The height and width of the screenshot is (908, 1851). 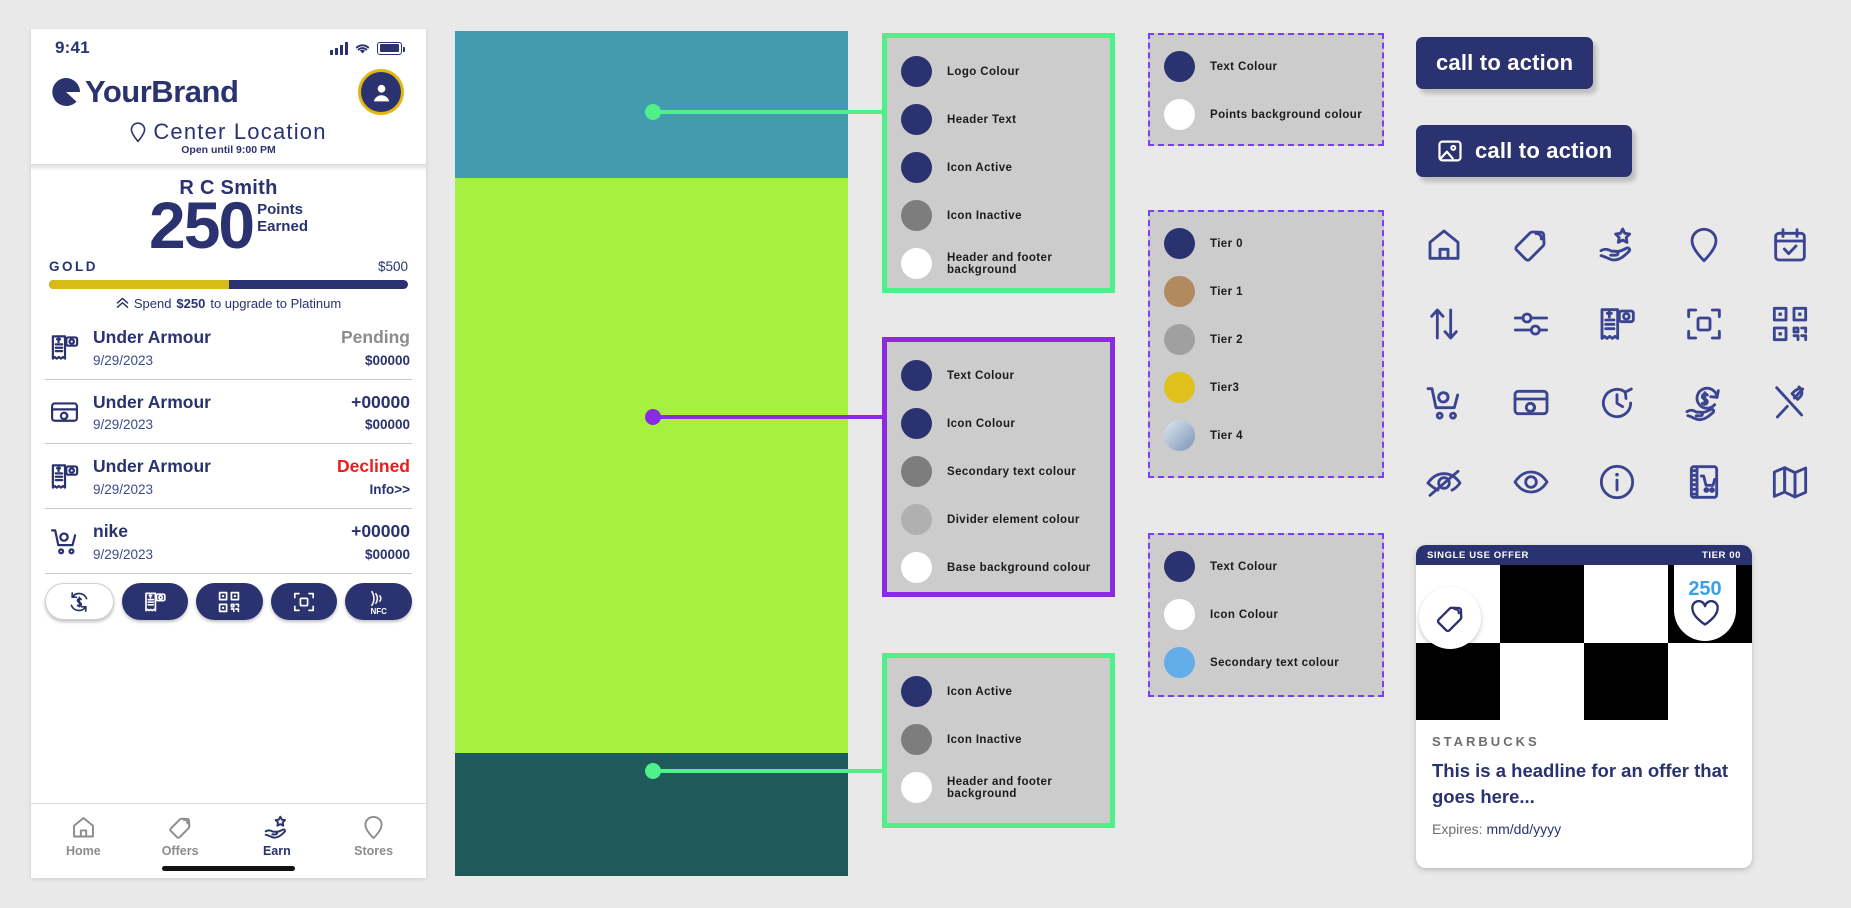 I want to click on nav-item-earn: Earn, so click(x=277, y=836).